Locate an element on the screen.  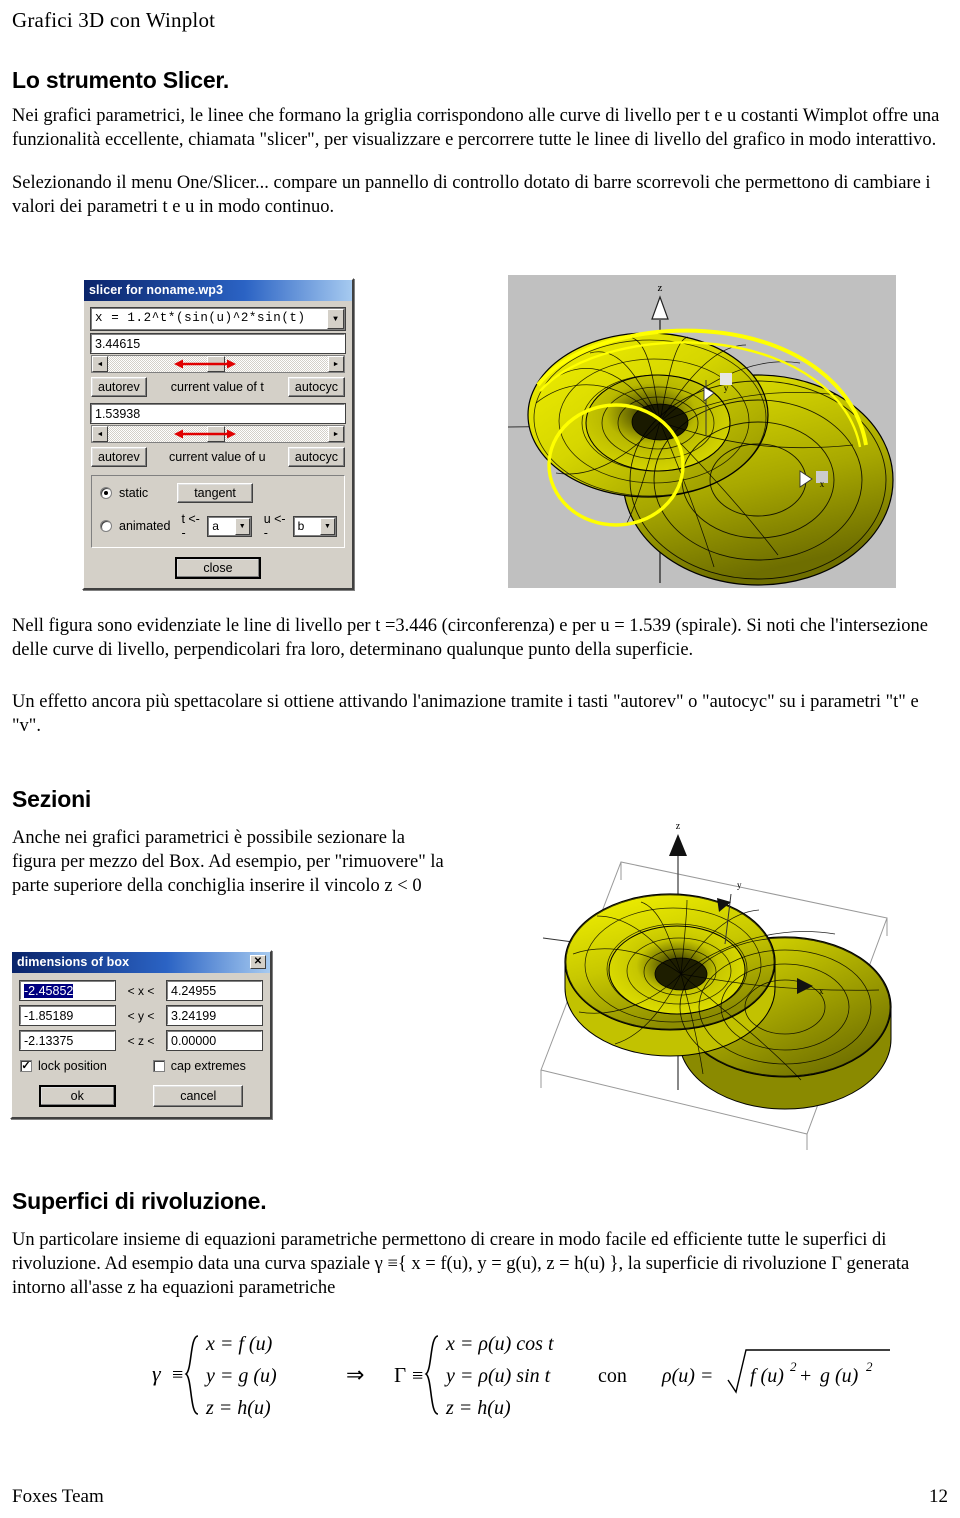
slicer-dialog-title: slicer for noname.wp3 is located at coordinates (156, 290).